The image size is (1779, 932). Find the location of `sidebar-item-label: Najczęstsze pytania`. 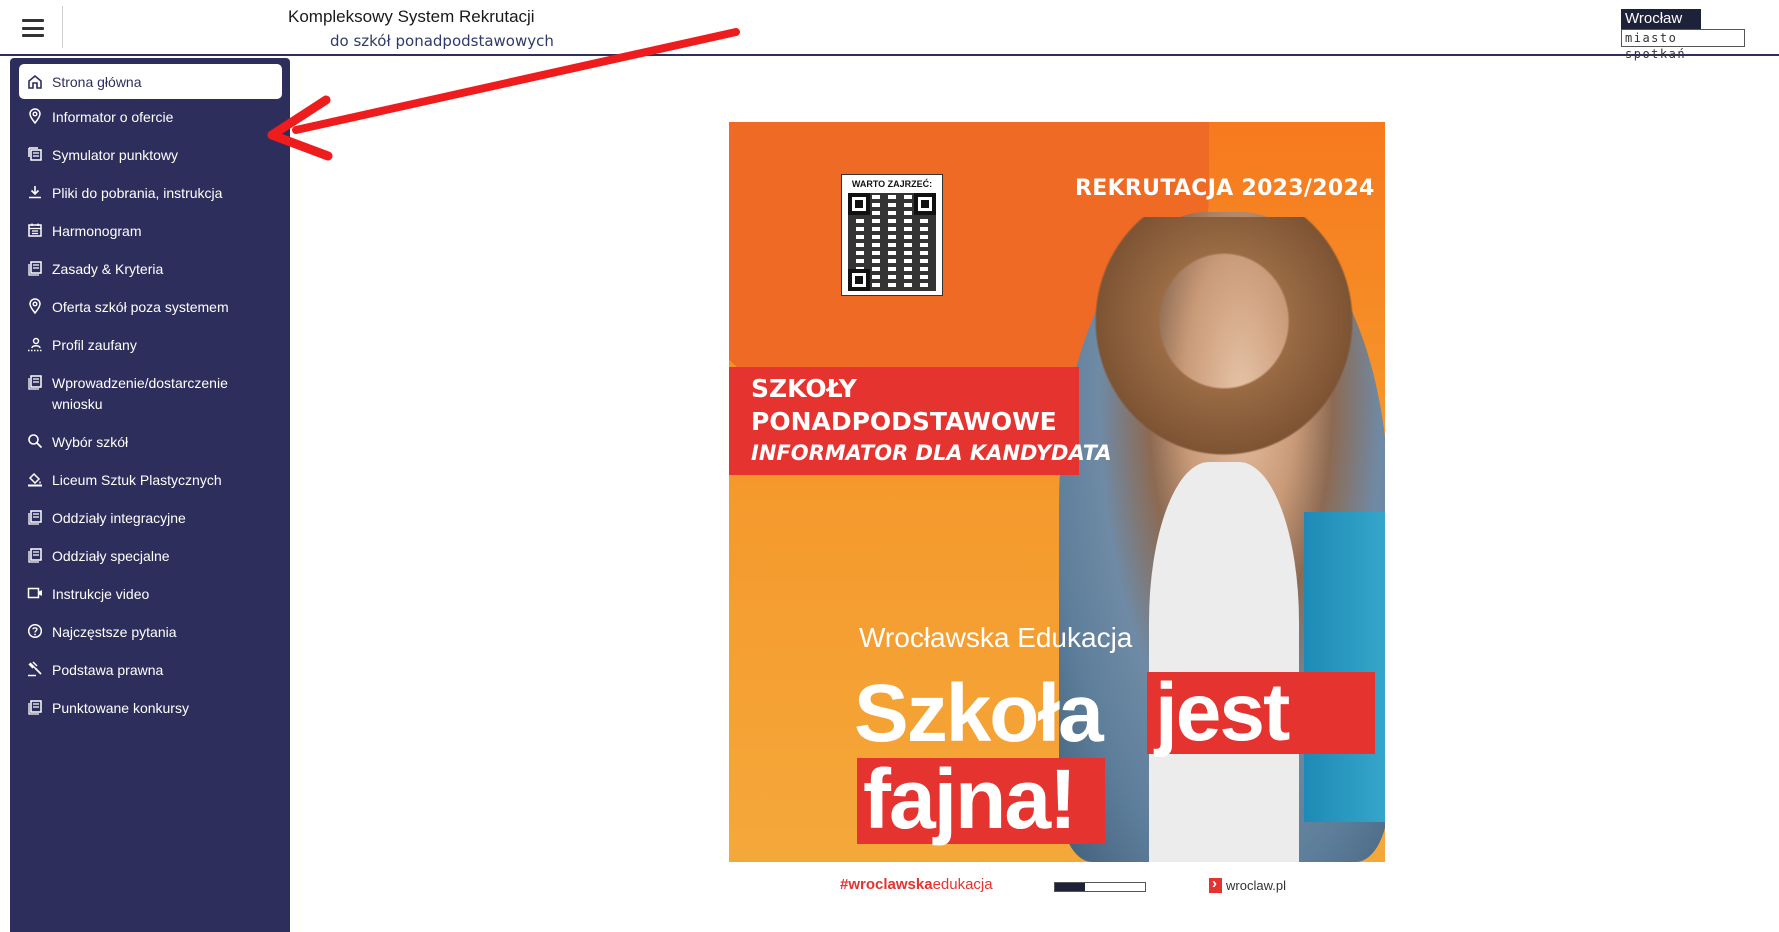

sidebar-item-label: Najczęstsze pytania is located at coordinates (114, 632).